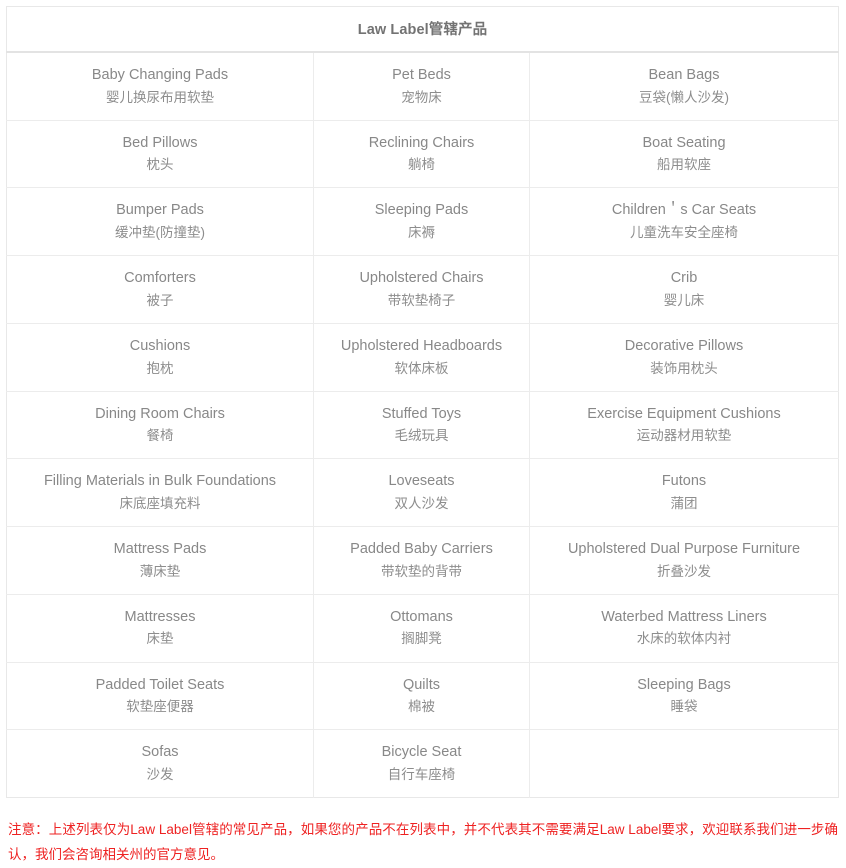 The image size is (846, 868). What do you see at coordinates (160, 639) in the screenshot?
I see `product-name-zh: 床垫` at bounding box center [160, 639].